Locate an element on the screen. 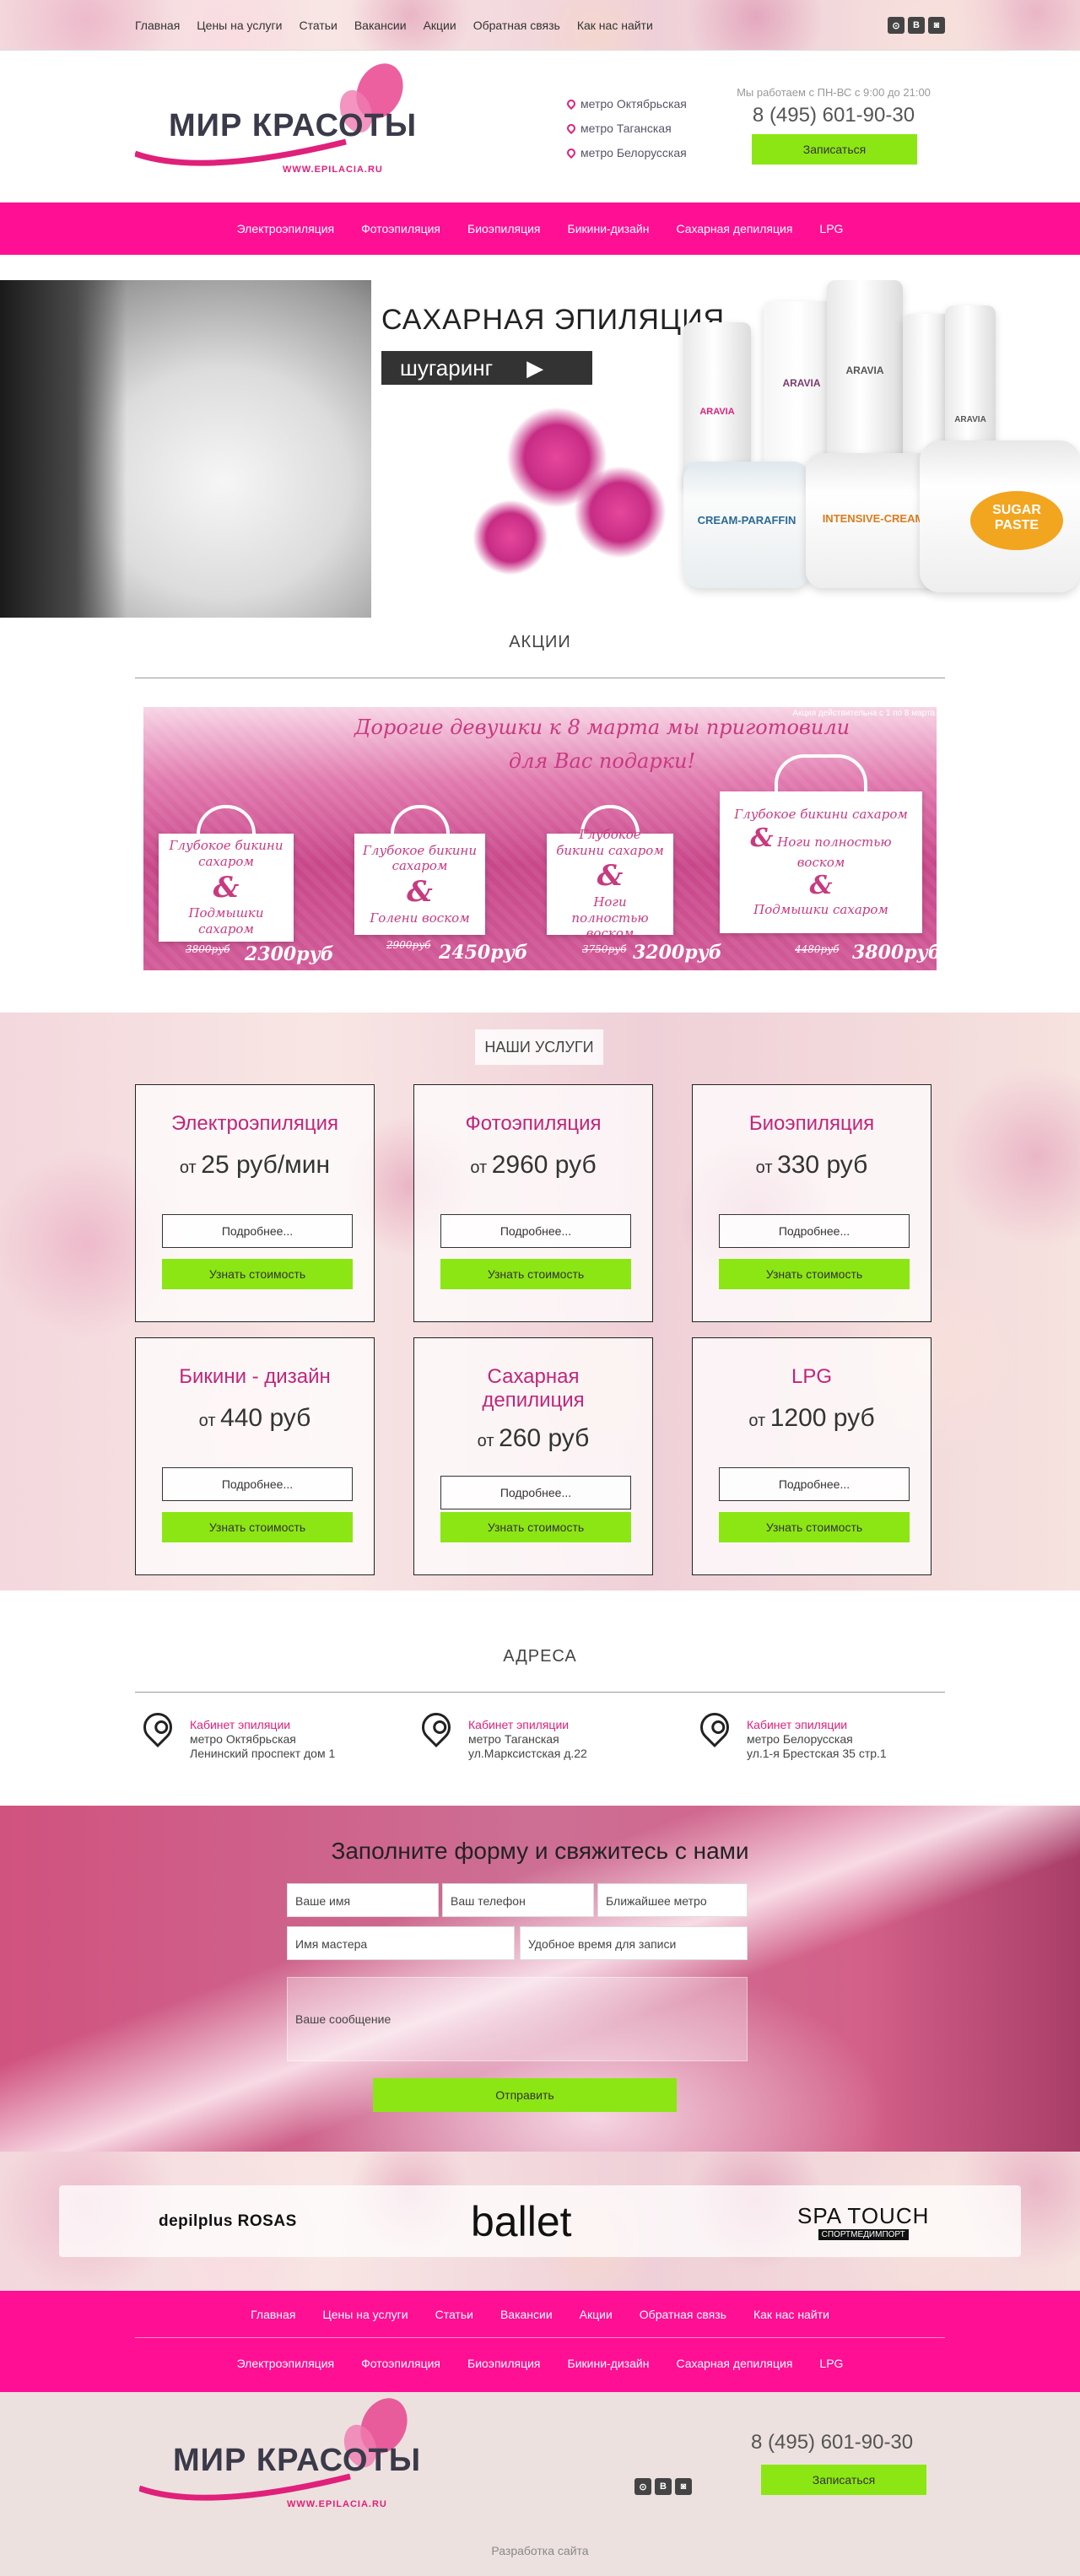 The width and height of the screenshot is (1080, 2576). name-field: Ваше имя is located at coordinates (363, 1900).